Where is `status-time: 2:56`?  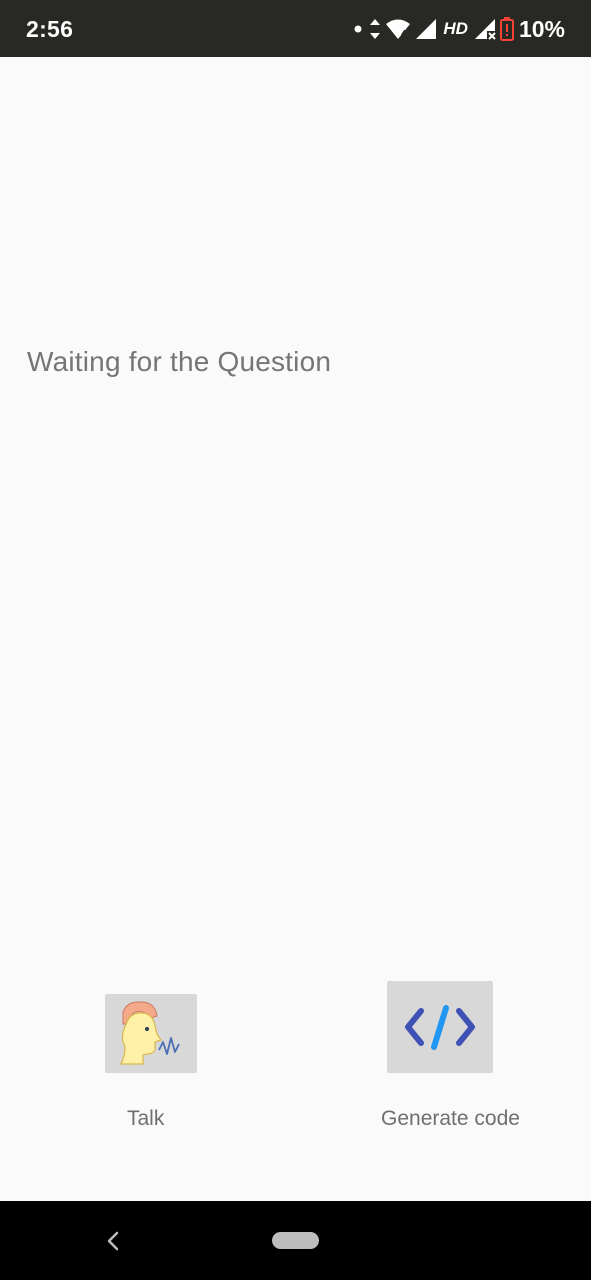
status-time: 2:56 is located at coordinates (50, 29).